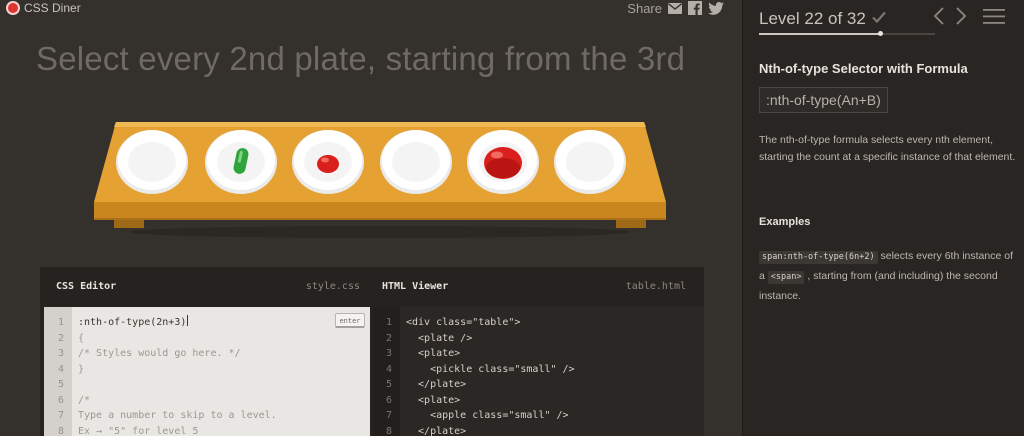 This screenshot has width=1024, height=436. I want to click on logo-icon, so click(13, 8).